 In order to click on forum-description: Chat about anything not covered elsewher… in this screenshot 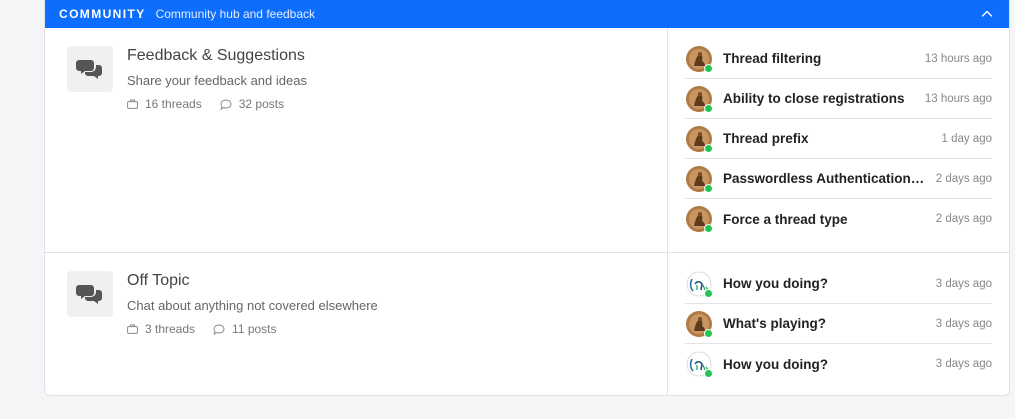, I will do `click(252, 305)`.